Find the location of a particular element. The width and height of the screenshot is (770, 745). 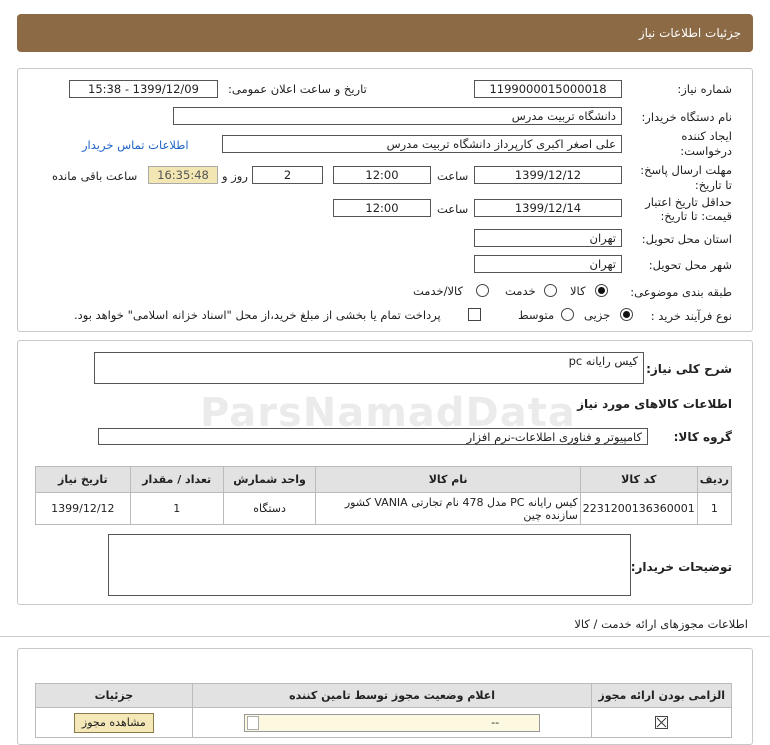

cell-qty: 1 is located at coordinates (176, 508).